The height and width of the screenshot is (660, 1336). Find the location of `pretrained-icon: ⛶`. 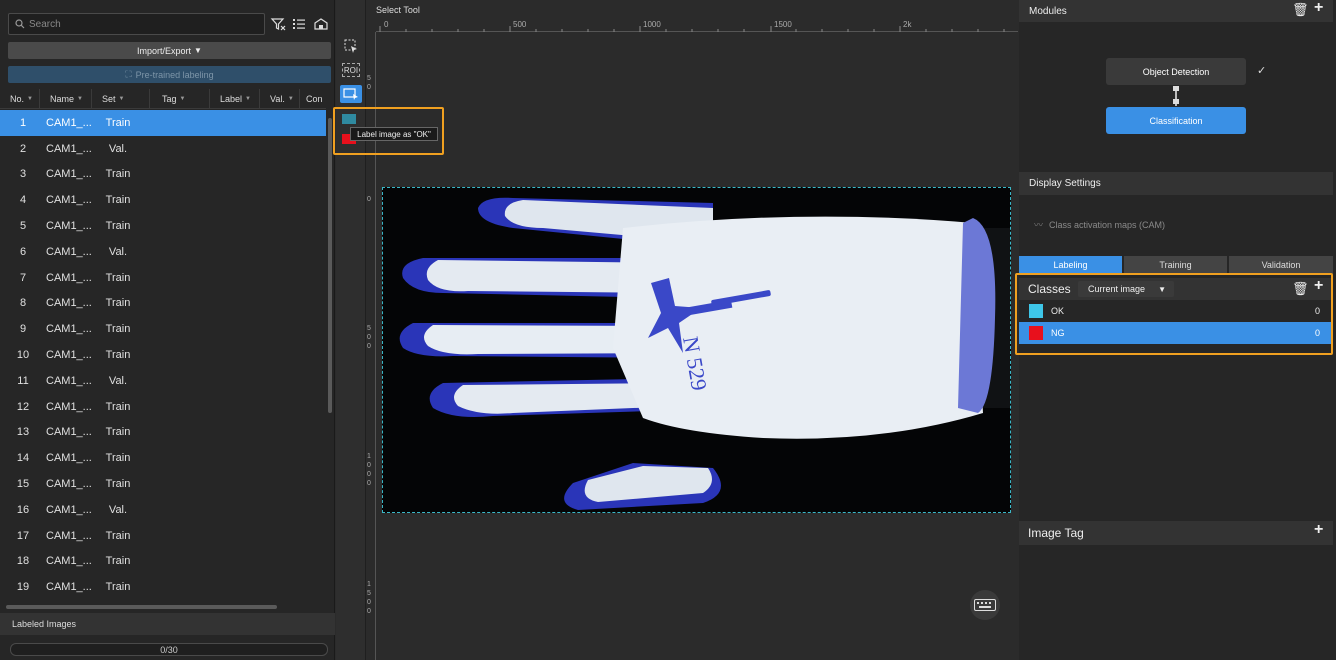

pretrained-icon: ⛶ is located at coordinates (128, 74).